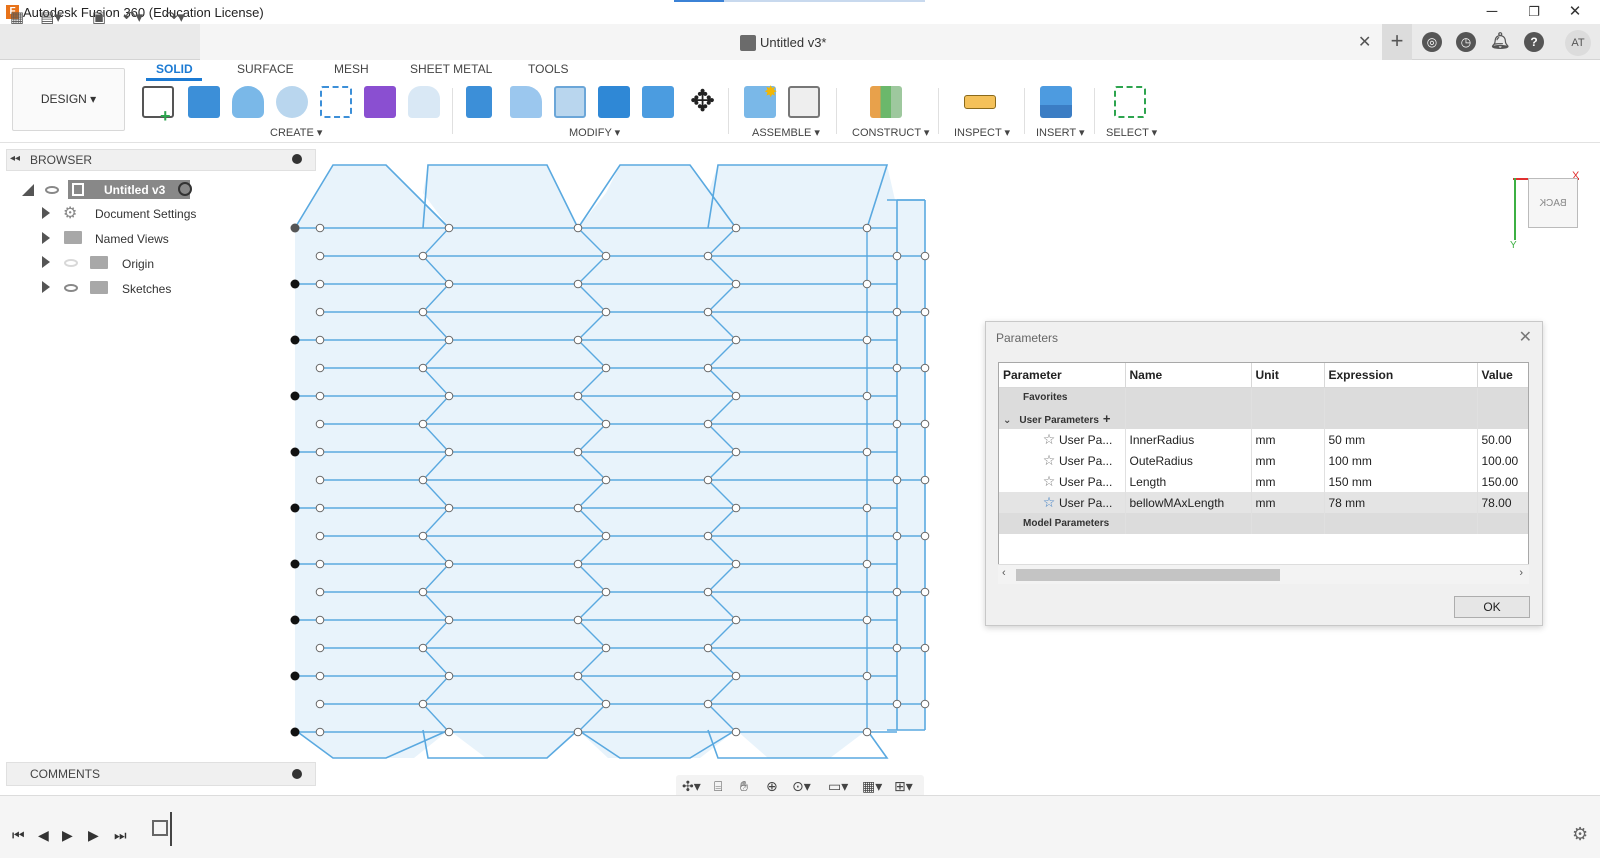 This screenshot has width=1600, height=858. What do you see at coordinates (744, 786) in the screenshot?
I see `pan-hand-icon: ✋︎` at bounding box center [744, 786].